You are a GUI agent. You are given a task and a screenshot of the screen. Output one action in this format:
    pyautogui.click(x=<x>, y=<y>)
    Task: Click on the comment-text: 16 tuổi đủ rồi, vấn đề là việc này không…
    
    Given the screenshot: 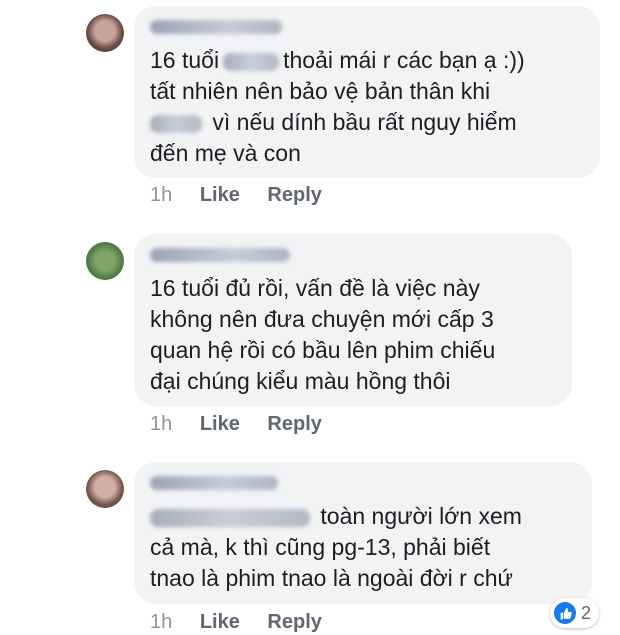 What is the action you would take?
    pyautogui.click(x=323, y=334)
    